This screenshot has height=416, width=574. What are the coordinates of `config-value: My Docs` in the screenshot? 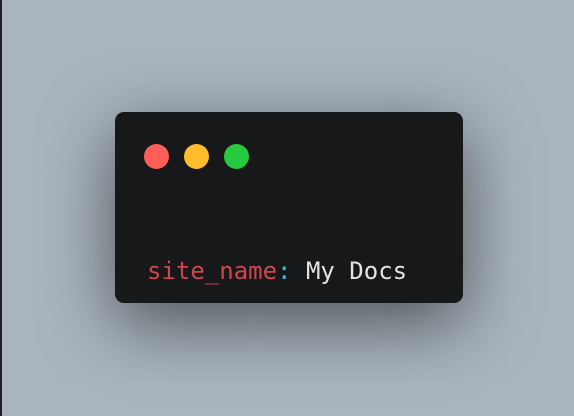 It's located at (349, 271).